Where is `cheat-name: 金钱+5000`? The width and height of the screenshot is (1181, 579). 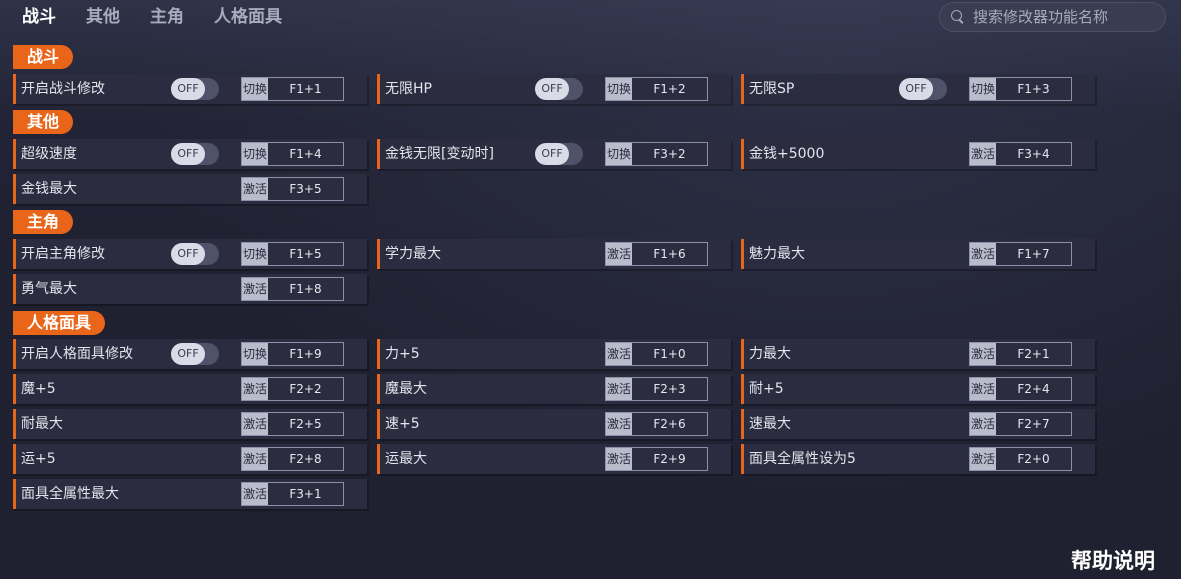
cheat-name: 金钱+5000 is located at coordinates (787, 154).